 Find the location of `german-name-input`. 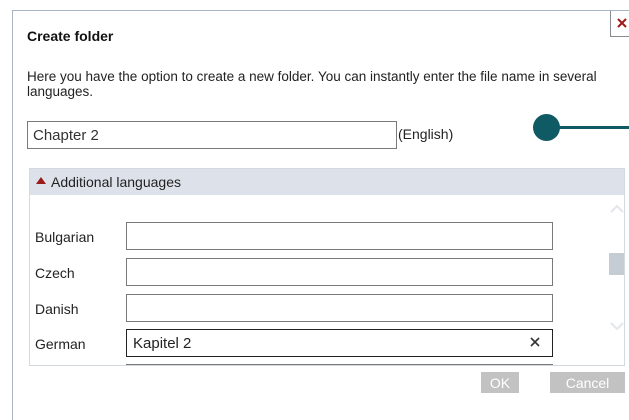

german-name-input is located at coordinates (339, 343).